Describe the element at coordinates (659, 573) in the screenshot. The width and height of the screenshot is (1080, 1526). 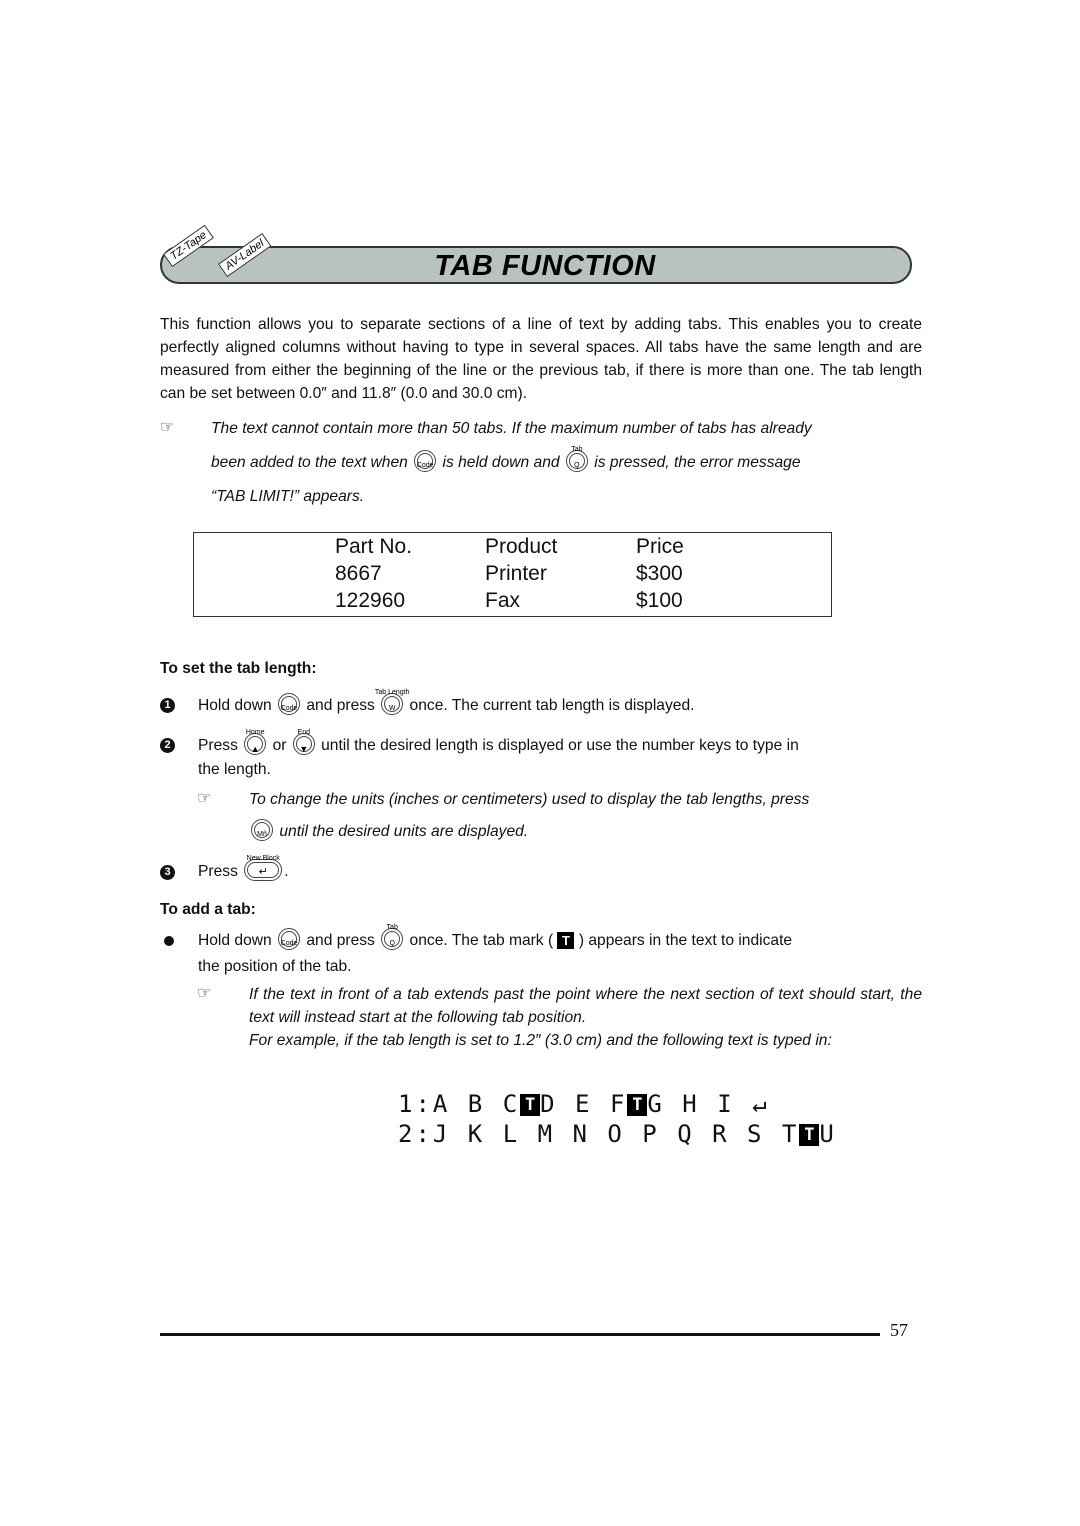
I see `table-cell: $300` at that location.